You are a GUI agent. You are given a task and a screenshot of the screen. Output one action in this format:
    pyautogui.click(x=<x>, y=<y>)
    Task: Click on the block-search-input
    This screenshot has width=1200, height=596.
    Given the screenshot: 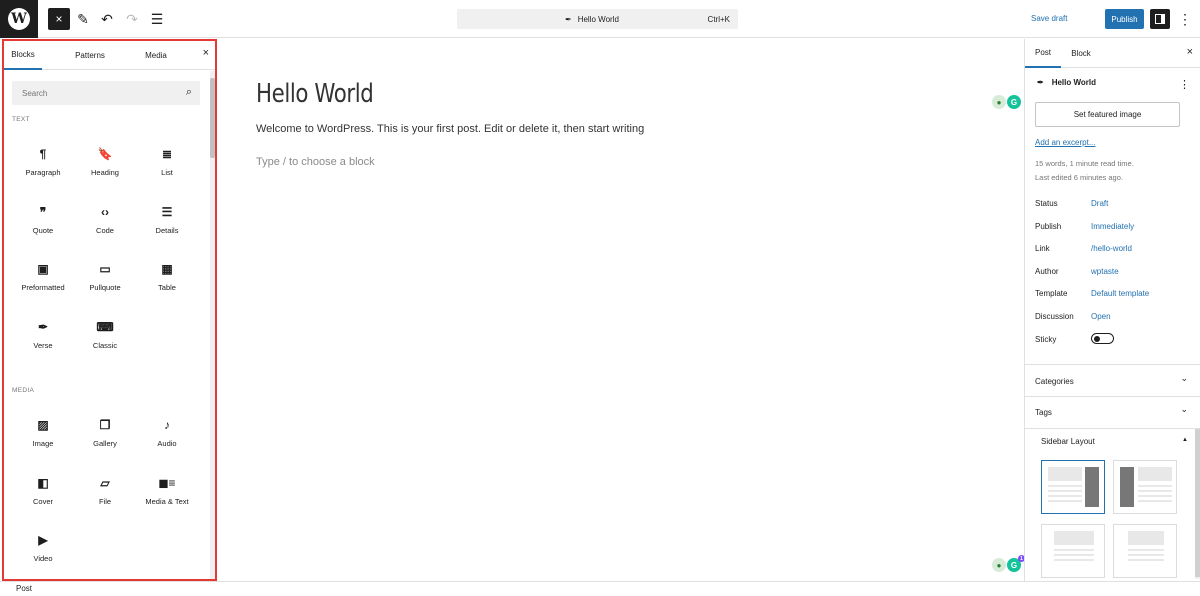 What is the action you would take?
    pyautogui.click(x=92, y=93)
    